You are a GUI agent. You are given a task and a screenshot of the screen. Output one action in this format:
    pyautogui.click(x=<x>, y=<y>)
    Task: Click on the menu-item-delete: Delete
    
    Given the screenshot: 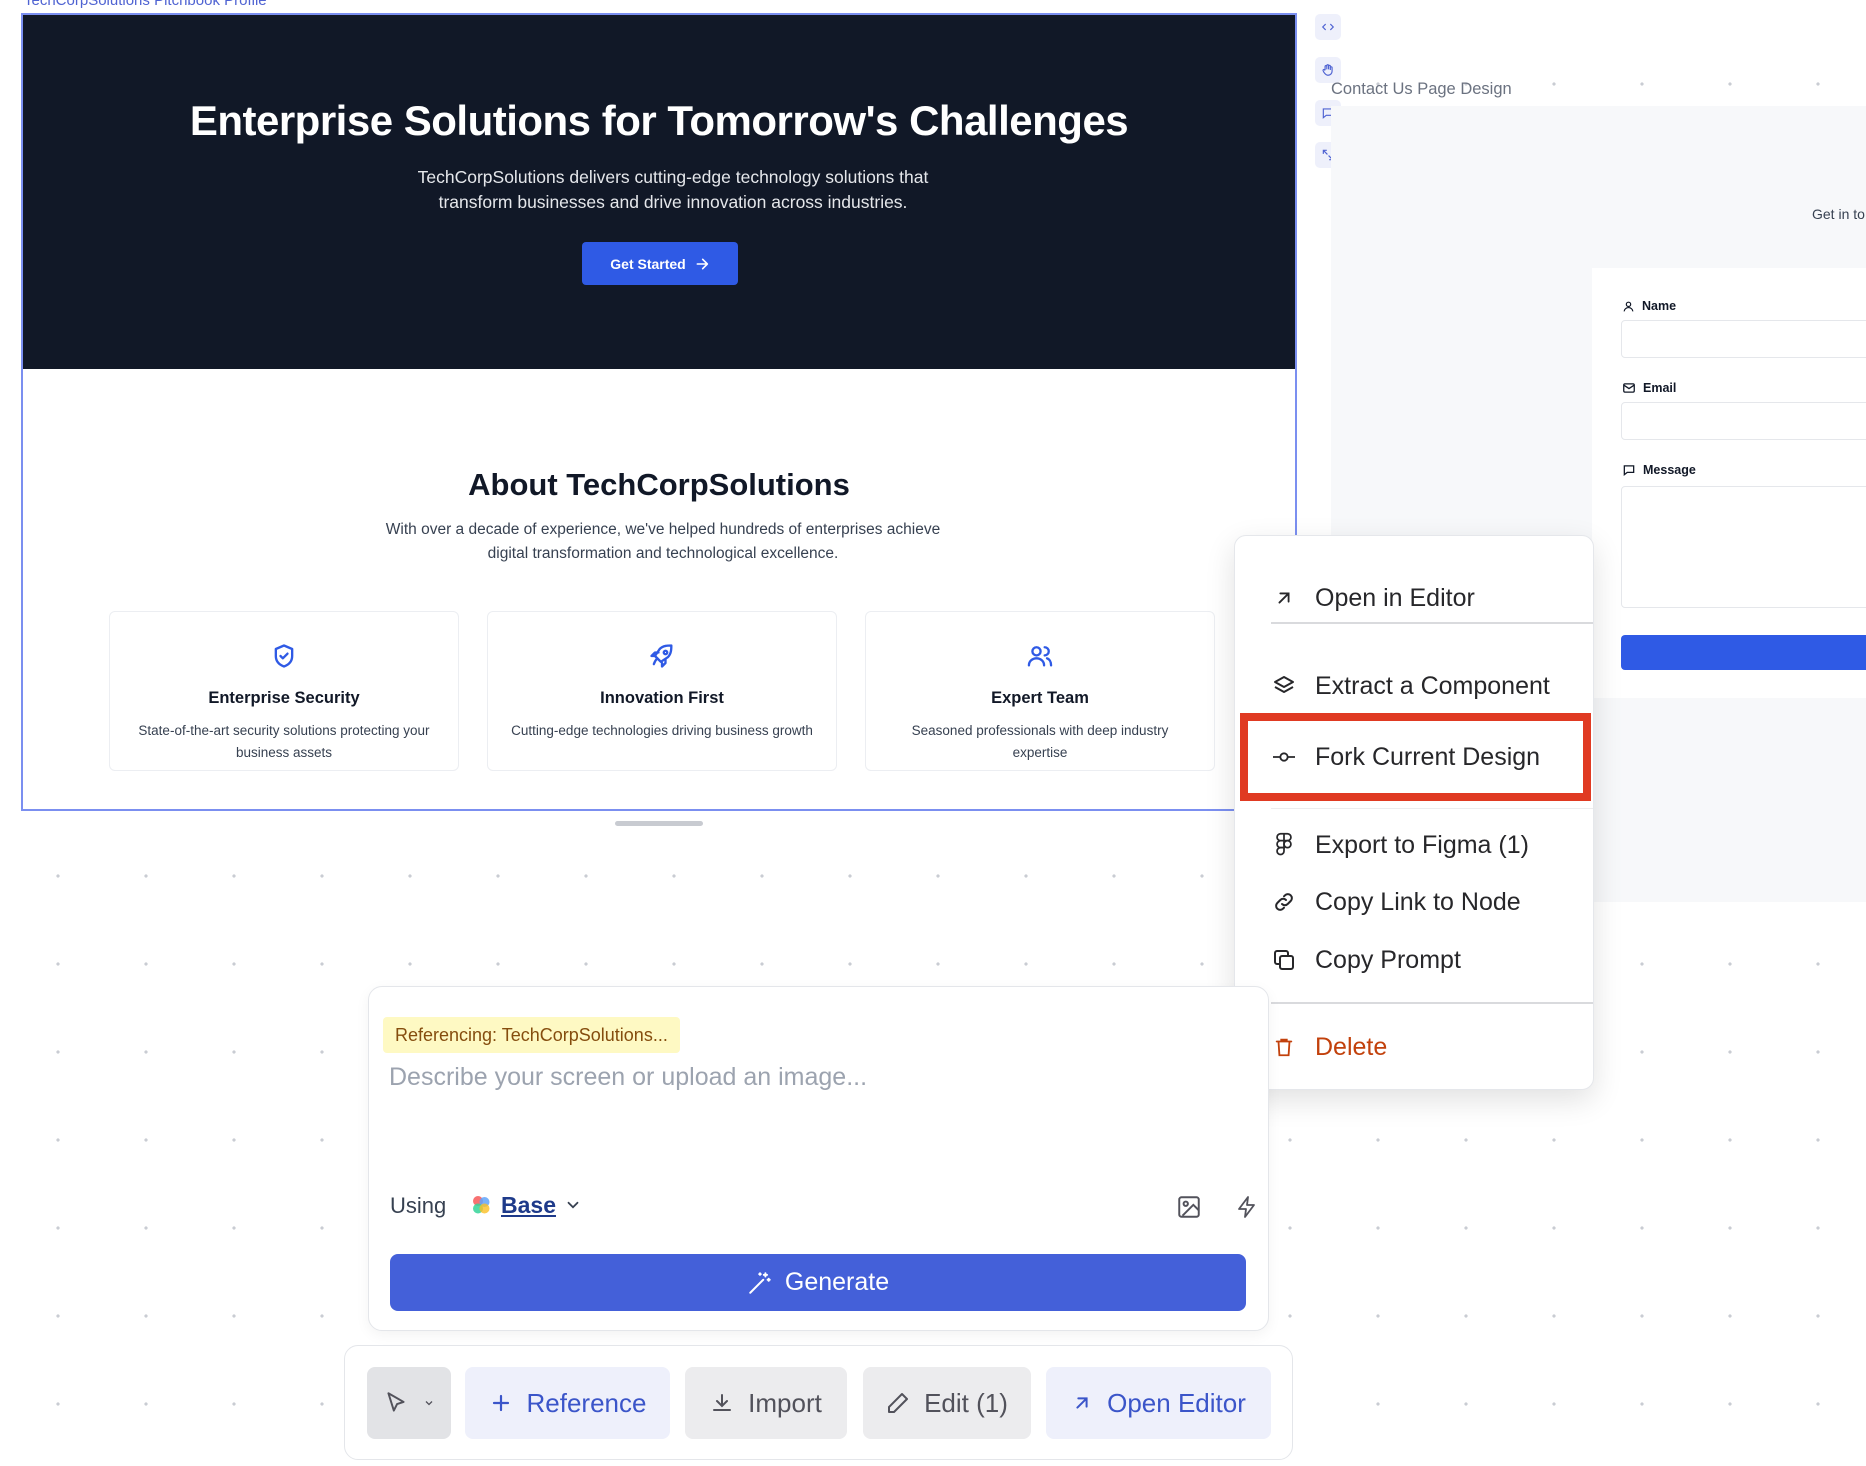 What is the action you would take?
    pyautogui.click(x=1329, y=1047)
    